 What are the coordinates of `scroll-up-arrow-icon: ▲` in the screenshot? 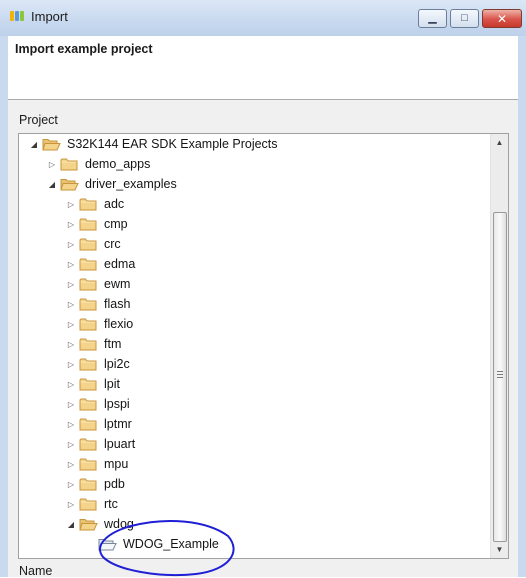 It's located at (499, 142).